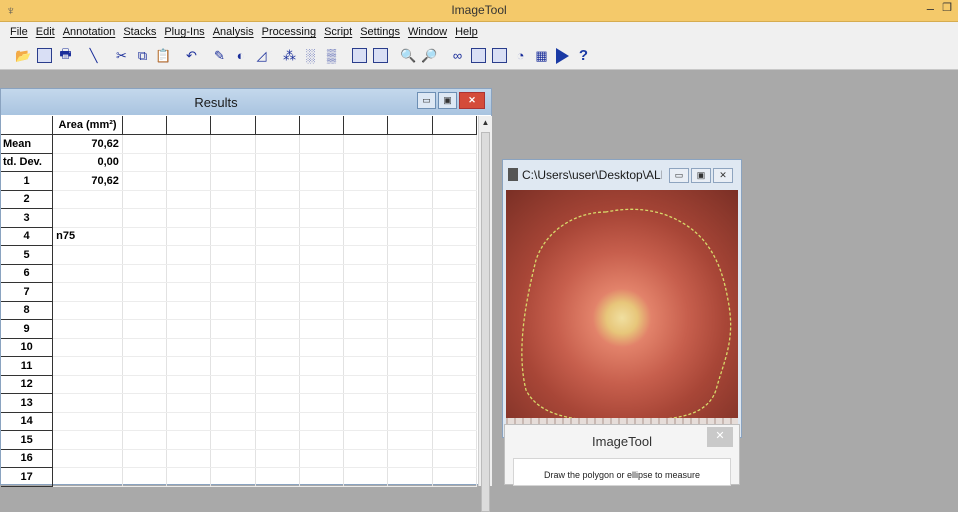  What do you see at coordinates (27, 403) in the screenshot?
I see `row-header: 13` at bounding box center [27, 403].